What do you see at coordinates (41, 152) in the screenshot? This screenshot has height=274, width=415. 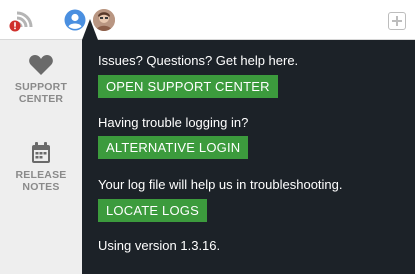 I see `calendar-icon` at bounding box center [41, 152].